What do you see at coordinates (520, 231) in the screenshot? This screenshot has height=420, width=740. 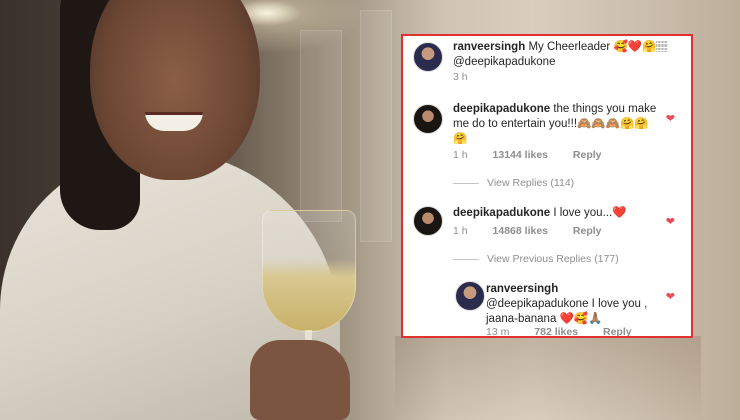 I see `comment-likes: 14868 likes` at bounding box center [520, 231].